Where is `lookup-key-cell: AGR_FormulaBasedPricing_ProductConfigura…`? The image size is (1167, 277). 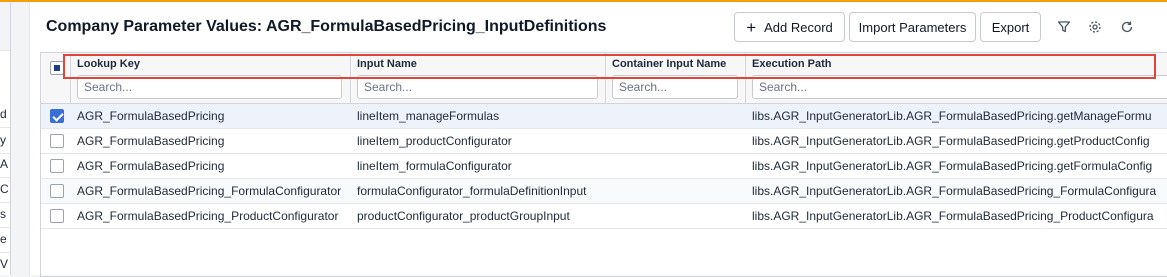
lookup-key-cell: AGR_FormulaBasedPricing_ProductConfigura… is located at coordinates (208, 216).